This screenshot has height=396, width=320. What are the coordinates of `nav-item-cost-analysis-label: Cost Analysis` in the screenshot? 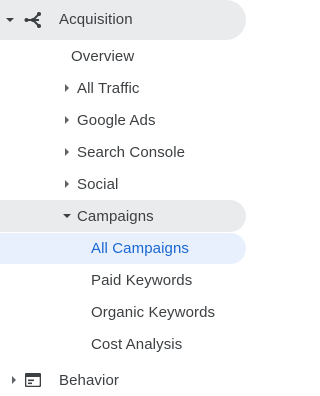 It's located at (137, 344).